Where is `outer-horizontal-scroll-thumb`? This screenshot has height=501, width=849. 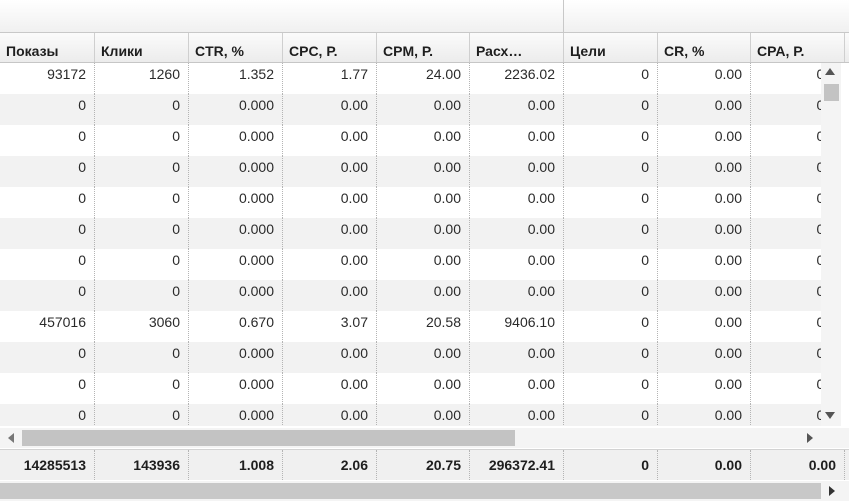 outer-horizontal-scroll-thumb is located at coordinates (410, 491).